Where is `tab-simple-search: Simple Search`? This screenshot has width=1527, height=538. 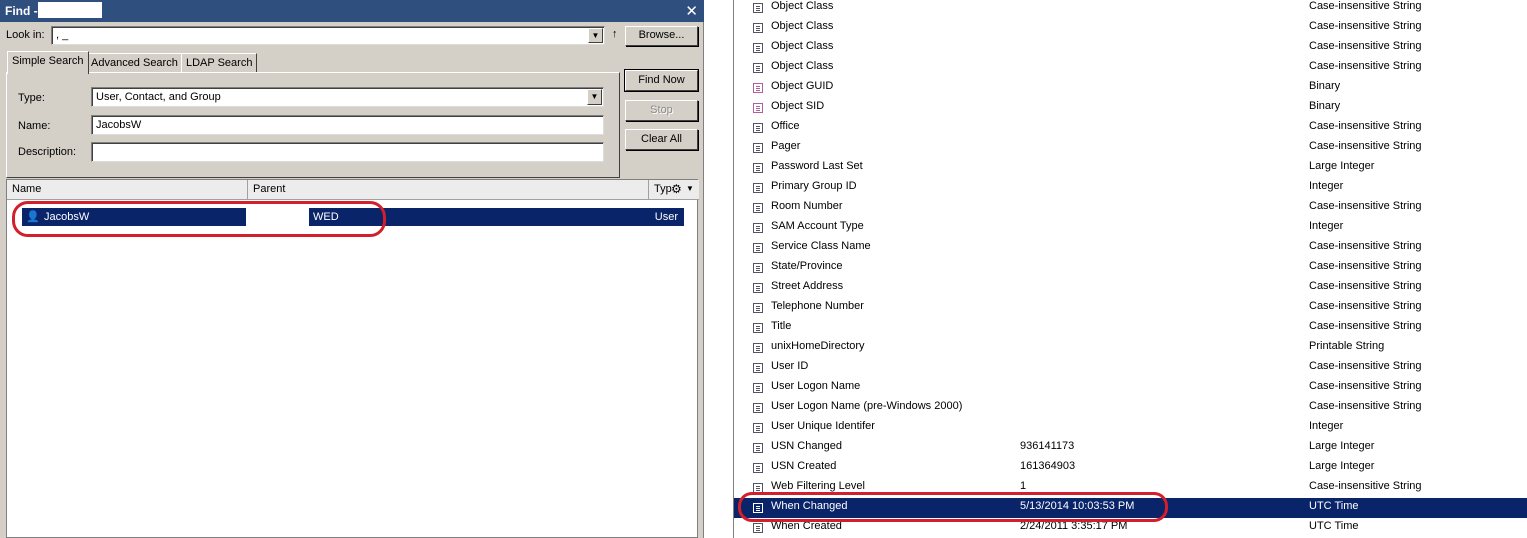
tab-simple-search: Simple Search is located at coordinates (48, 62).